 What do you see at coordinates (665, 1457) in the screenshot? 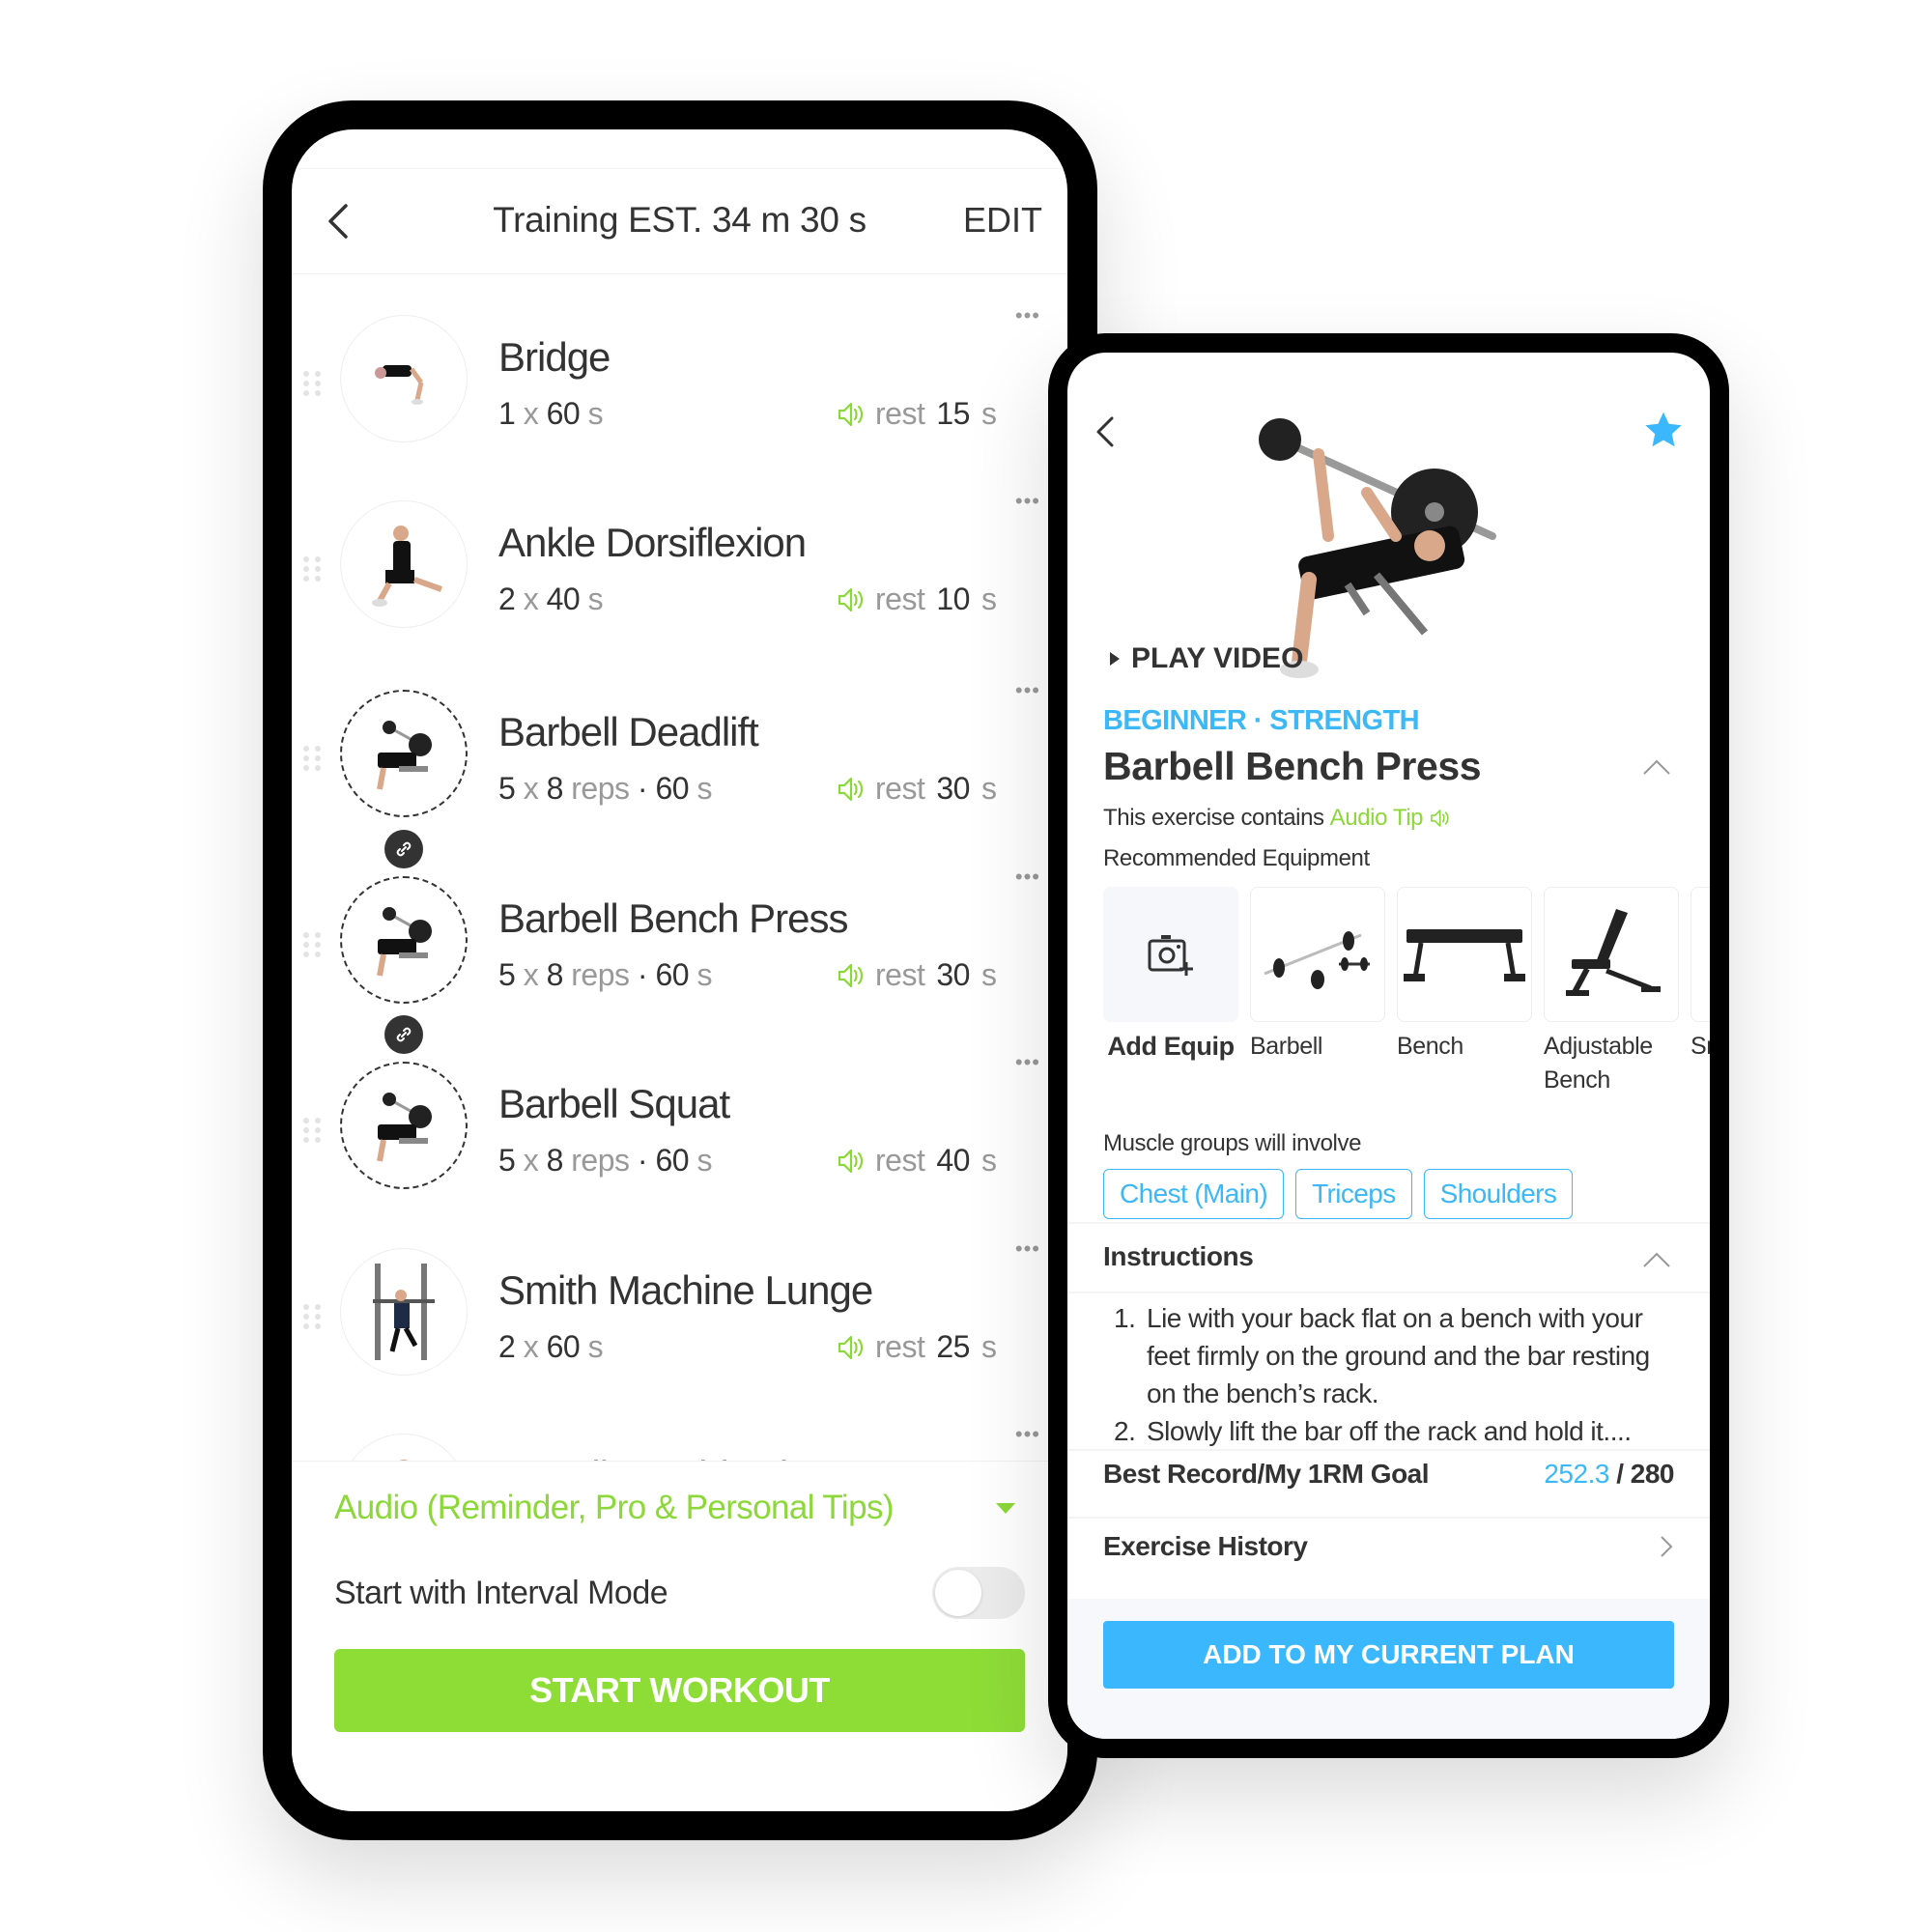
I see `exercise-name: Standing Adduction` at bounding box center [665, 1457].